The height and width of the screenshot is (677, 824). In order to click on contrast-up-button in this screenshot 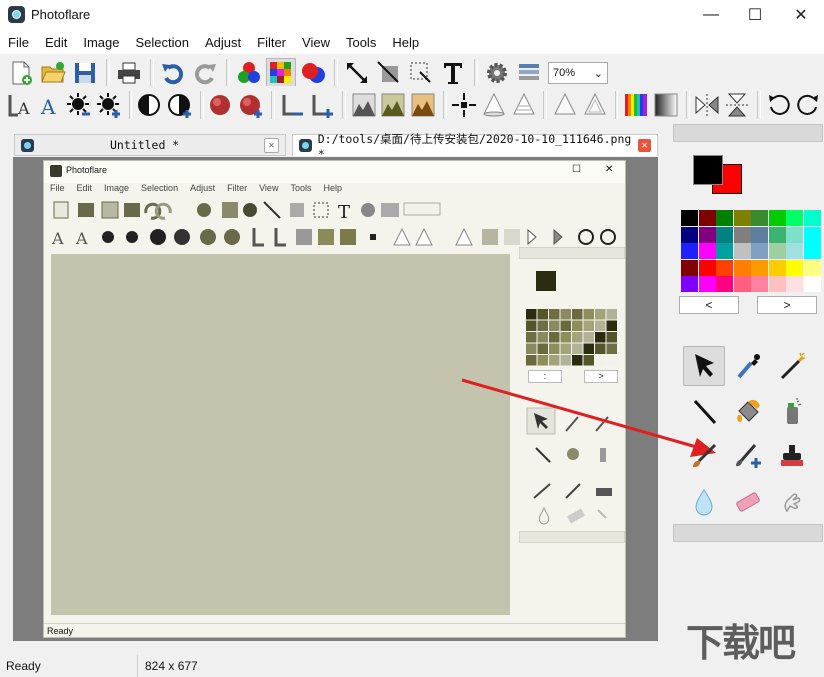, I will do `click(180, 105)`.